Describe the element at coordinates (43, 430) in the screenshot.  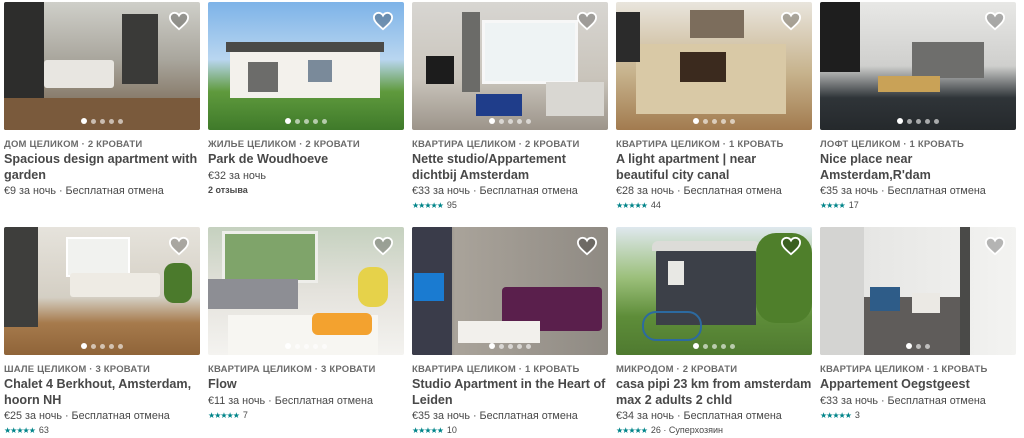
I see `review-count: 63` at that location.